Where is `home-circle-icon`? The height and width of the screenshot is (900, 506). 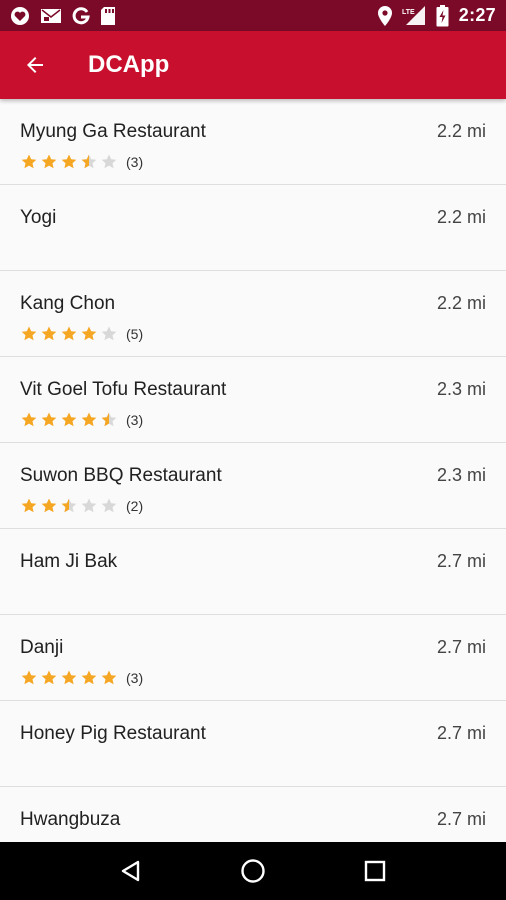
home-circle-icon is located at coordinates (253, 871).